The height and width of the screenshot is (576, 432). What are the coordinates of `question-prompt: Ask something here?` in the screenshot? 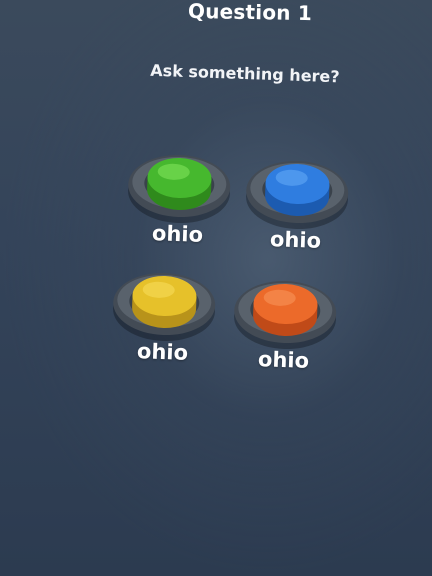 It's located at (245, 73).